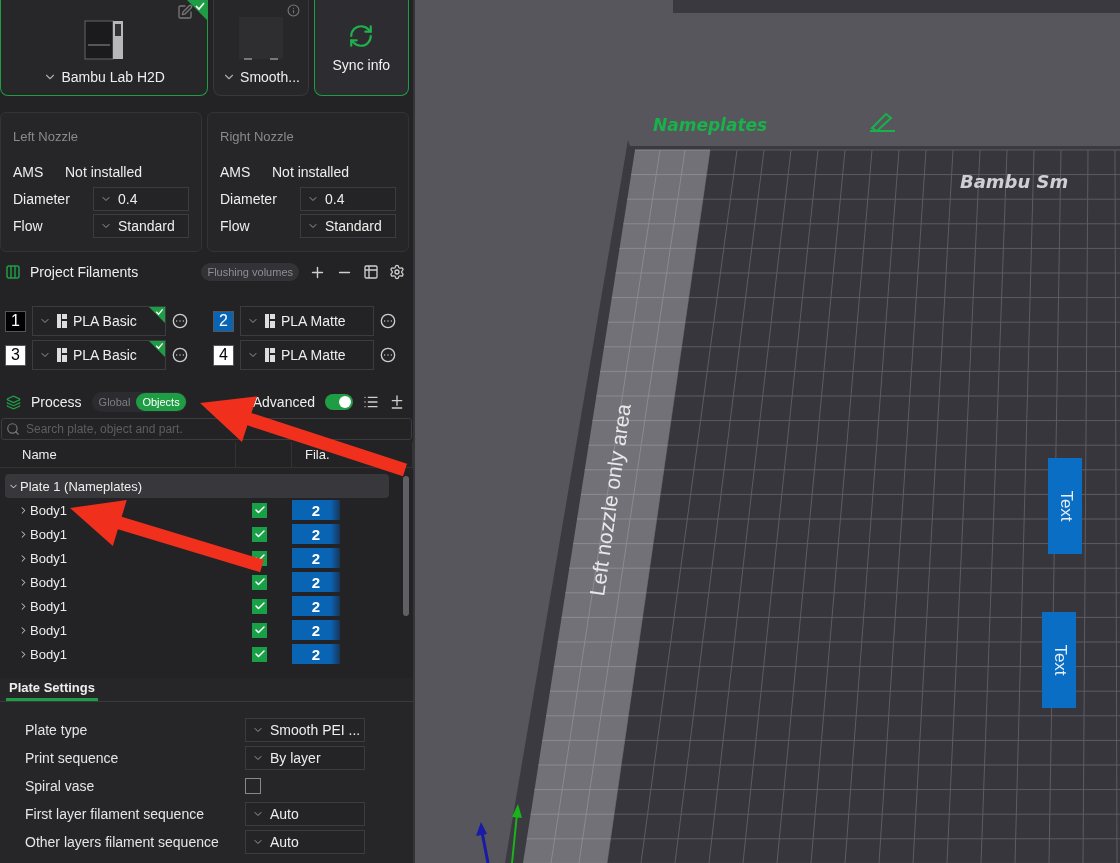 The image size is (1120, 863). What do you see at coordinates (115, 814) in the screenshot?
I see `setting-label: First layer filament sequence` at bounding box center [115, 814].